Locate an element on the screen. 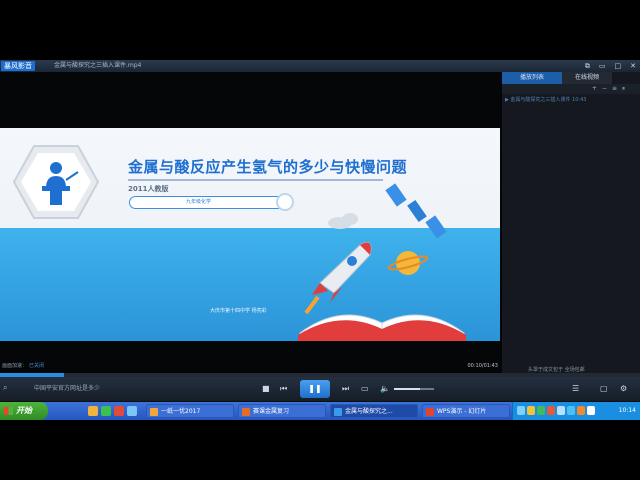  ad-text: 中国平安官方网址是多少 is located at coordinates (67, 389).